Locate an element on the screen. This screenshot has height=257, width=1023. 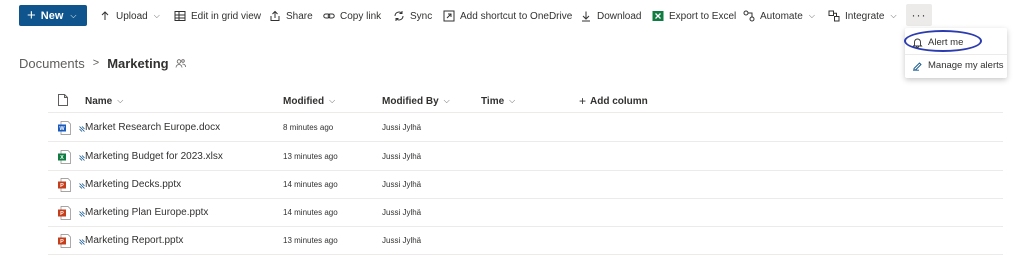
svg-text: W is located at coordinates (62, 129).